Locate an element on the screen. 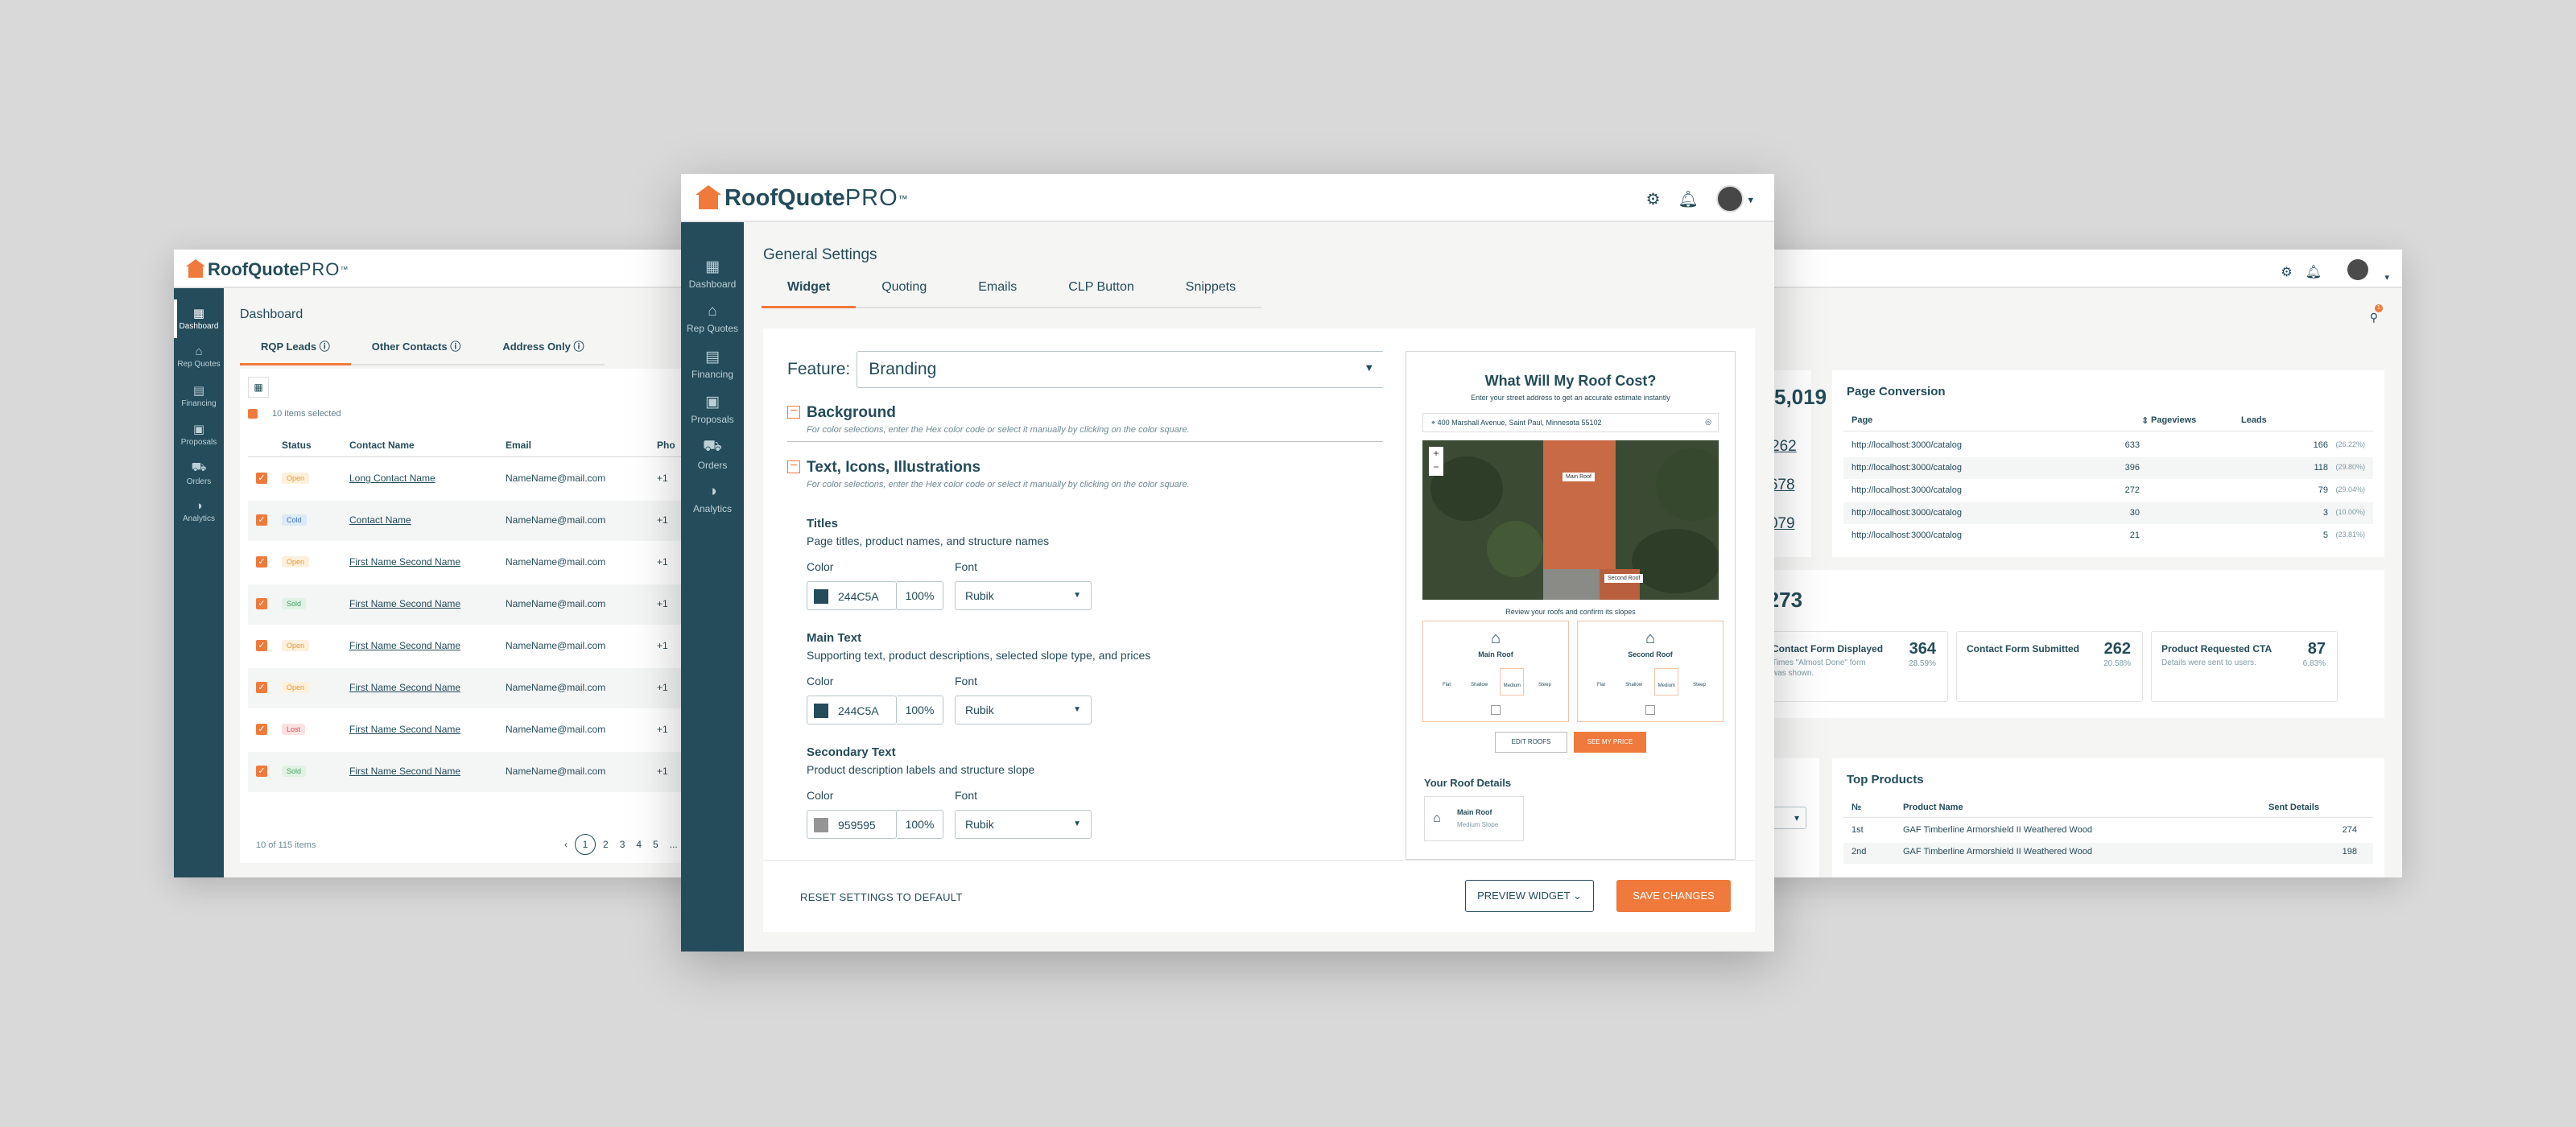  preview-widget-button: PREVIEW WIDGET ⌄ is located at coordinates (1529, 896).